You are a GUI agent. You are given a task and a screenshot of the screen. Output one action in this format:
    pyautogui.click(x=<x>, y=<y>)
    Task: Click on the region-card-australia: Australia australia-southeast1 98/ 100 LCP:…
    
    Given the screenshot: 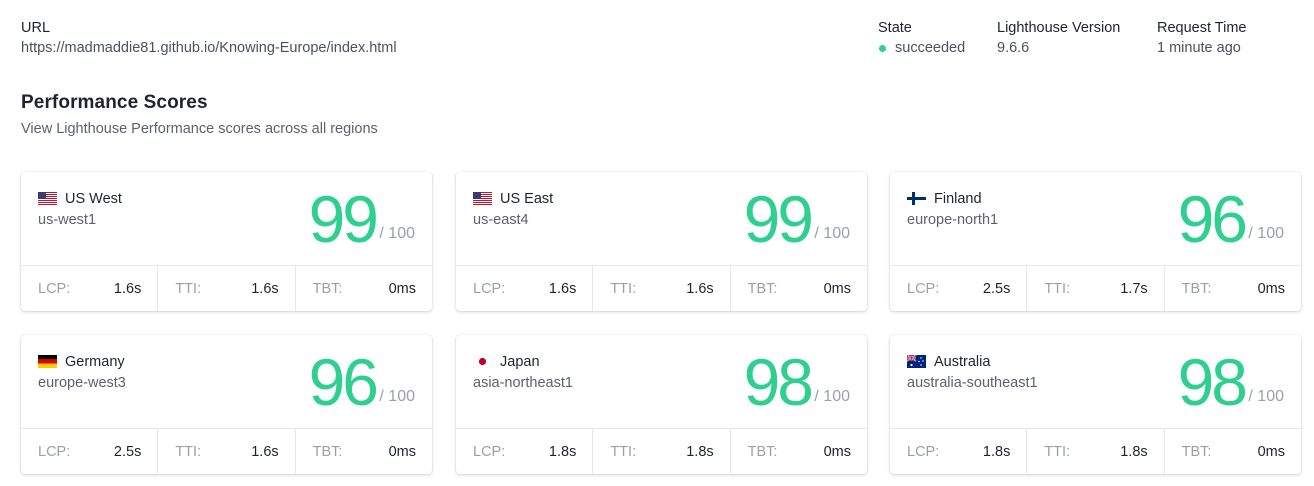 What is the action you would take?
    pyautogui.click(x=1095, y=404)
    